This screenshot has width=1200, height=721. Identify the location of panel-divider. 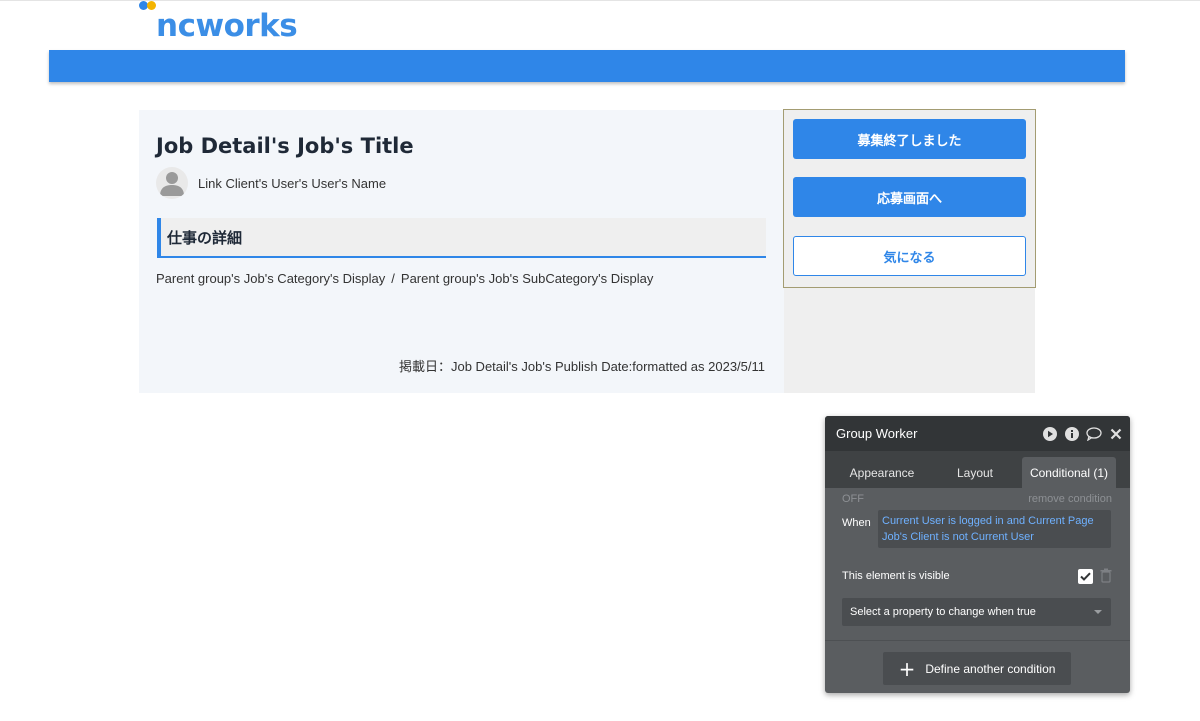
(977, 640).